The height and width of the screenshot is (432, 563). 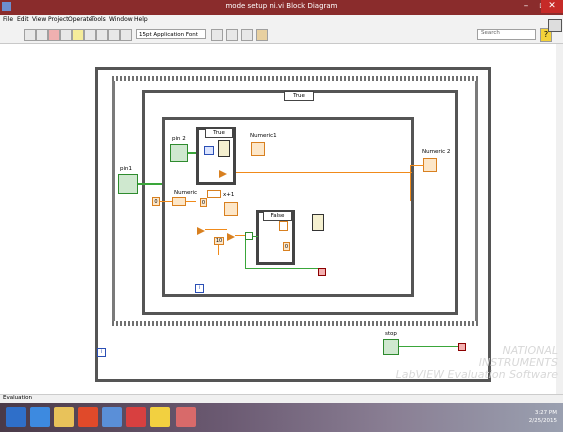 I want to click on false-inner-node, so click(x=283, y=226).